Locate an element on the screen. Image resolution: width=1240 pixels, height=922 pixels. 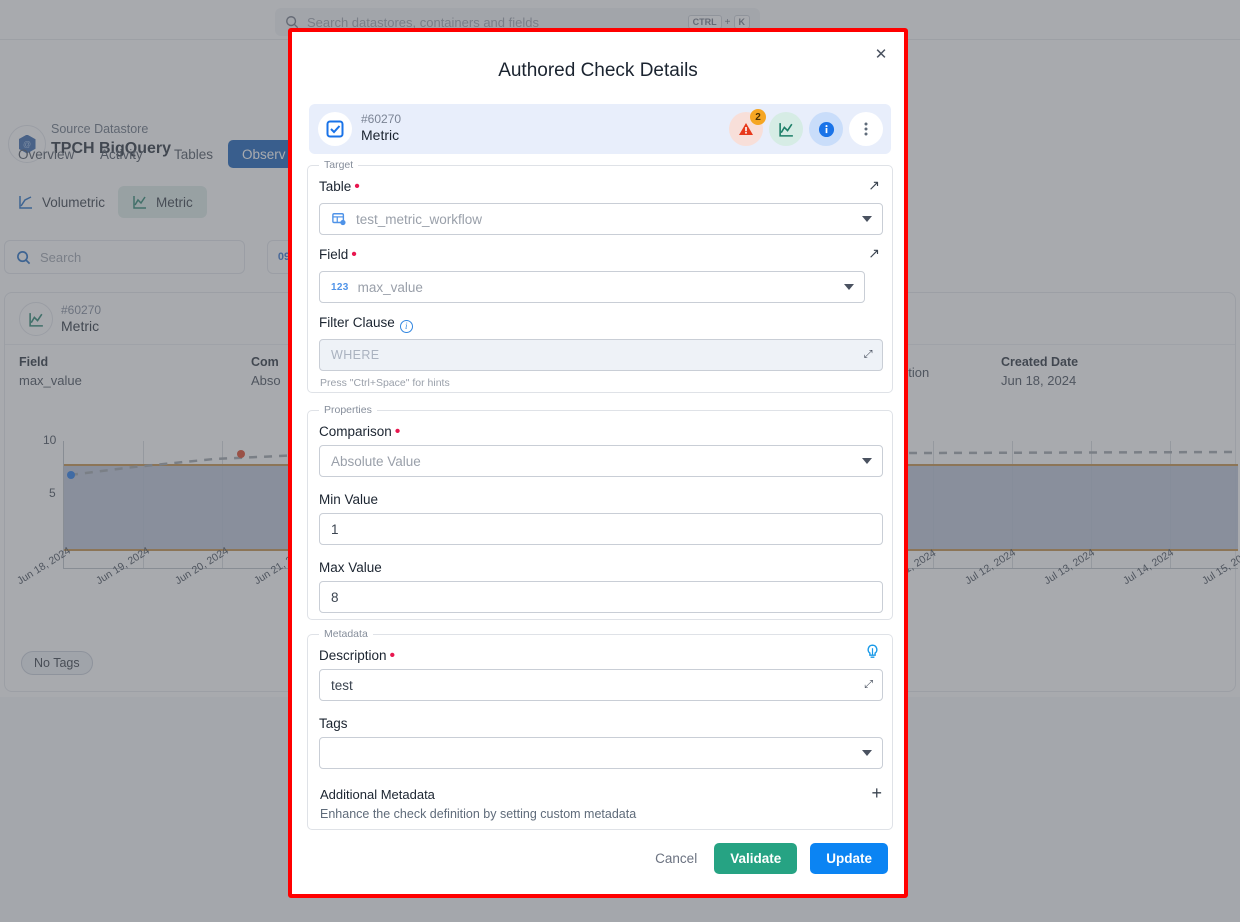
metadata-legend: Metadata is located at coordinates (346, 634).